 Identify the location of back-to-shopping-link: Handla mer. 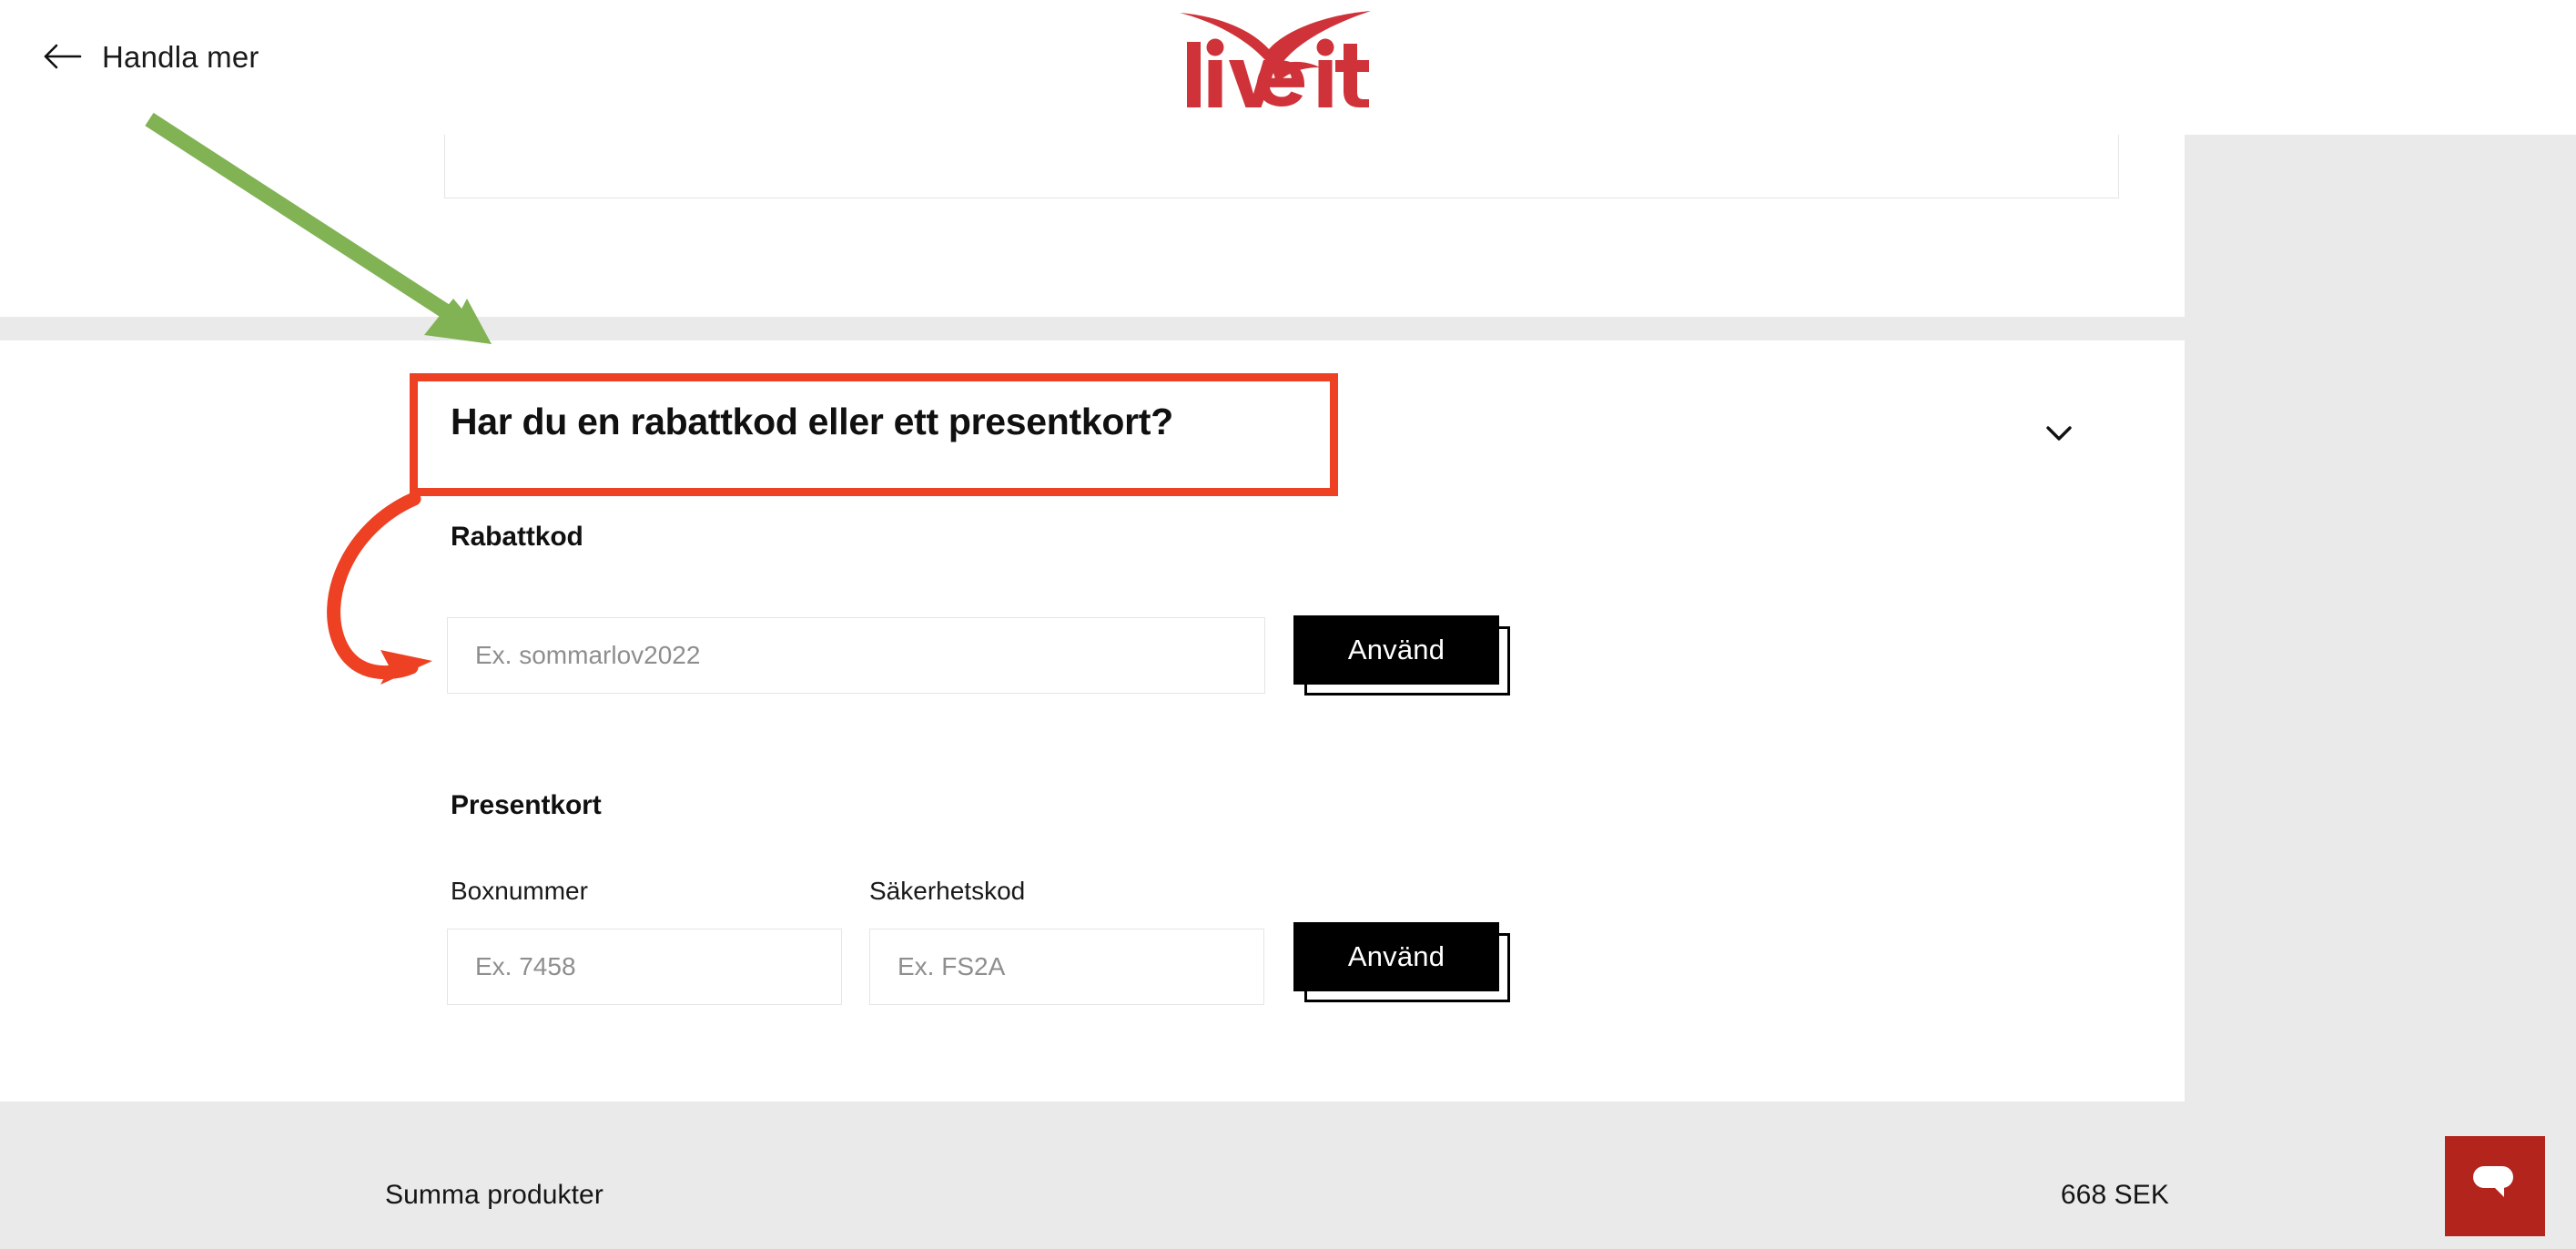
(150, 56).